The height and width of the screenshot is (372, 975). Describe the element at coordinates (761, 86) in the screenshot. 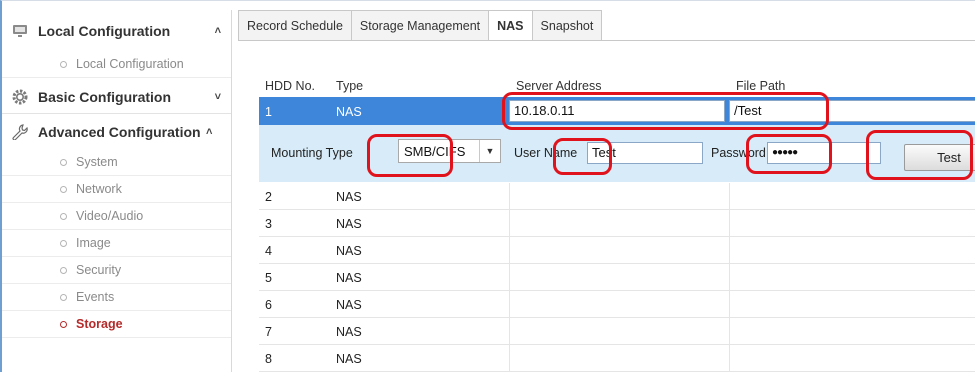

I see `column-header-file-path: File Path` at that location.